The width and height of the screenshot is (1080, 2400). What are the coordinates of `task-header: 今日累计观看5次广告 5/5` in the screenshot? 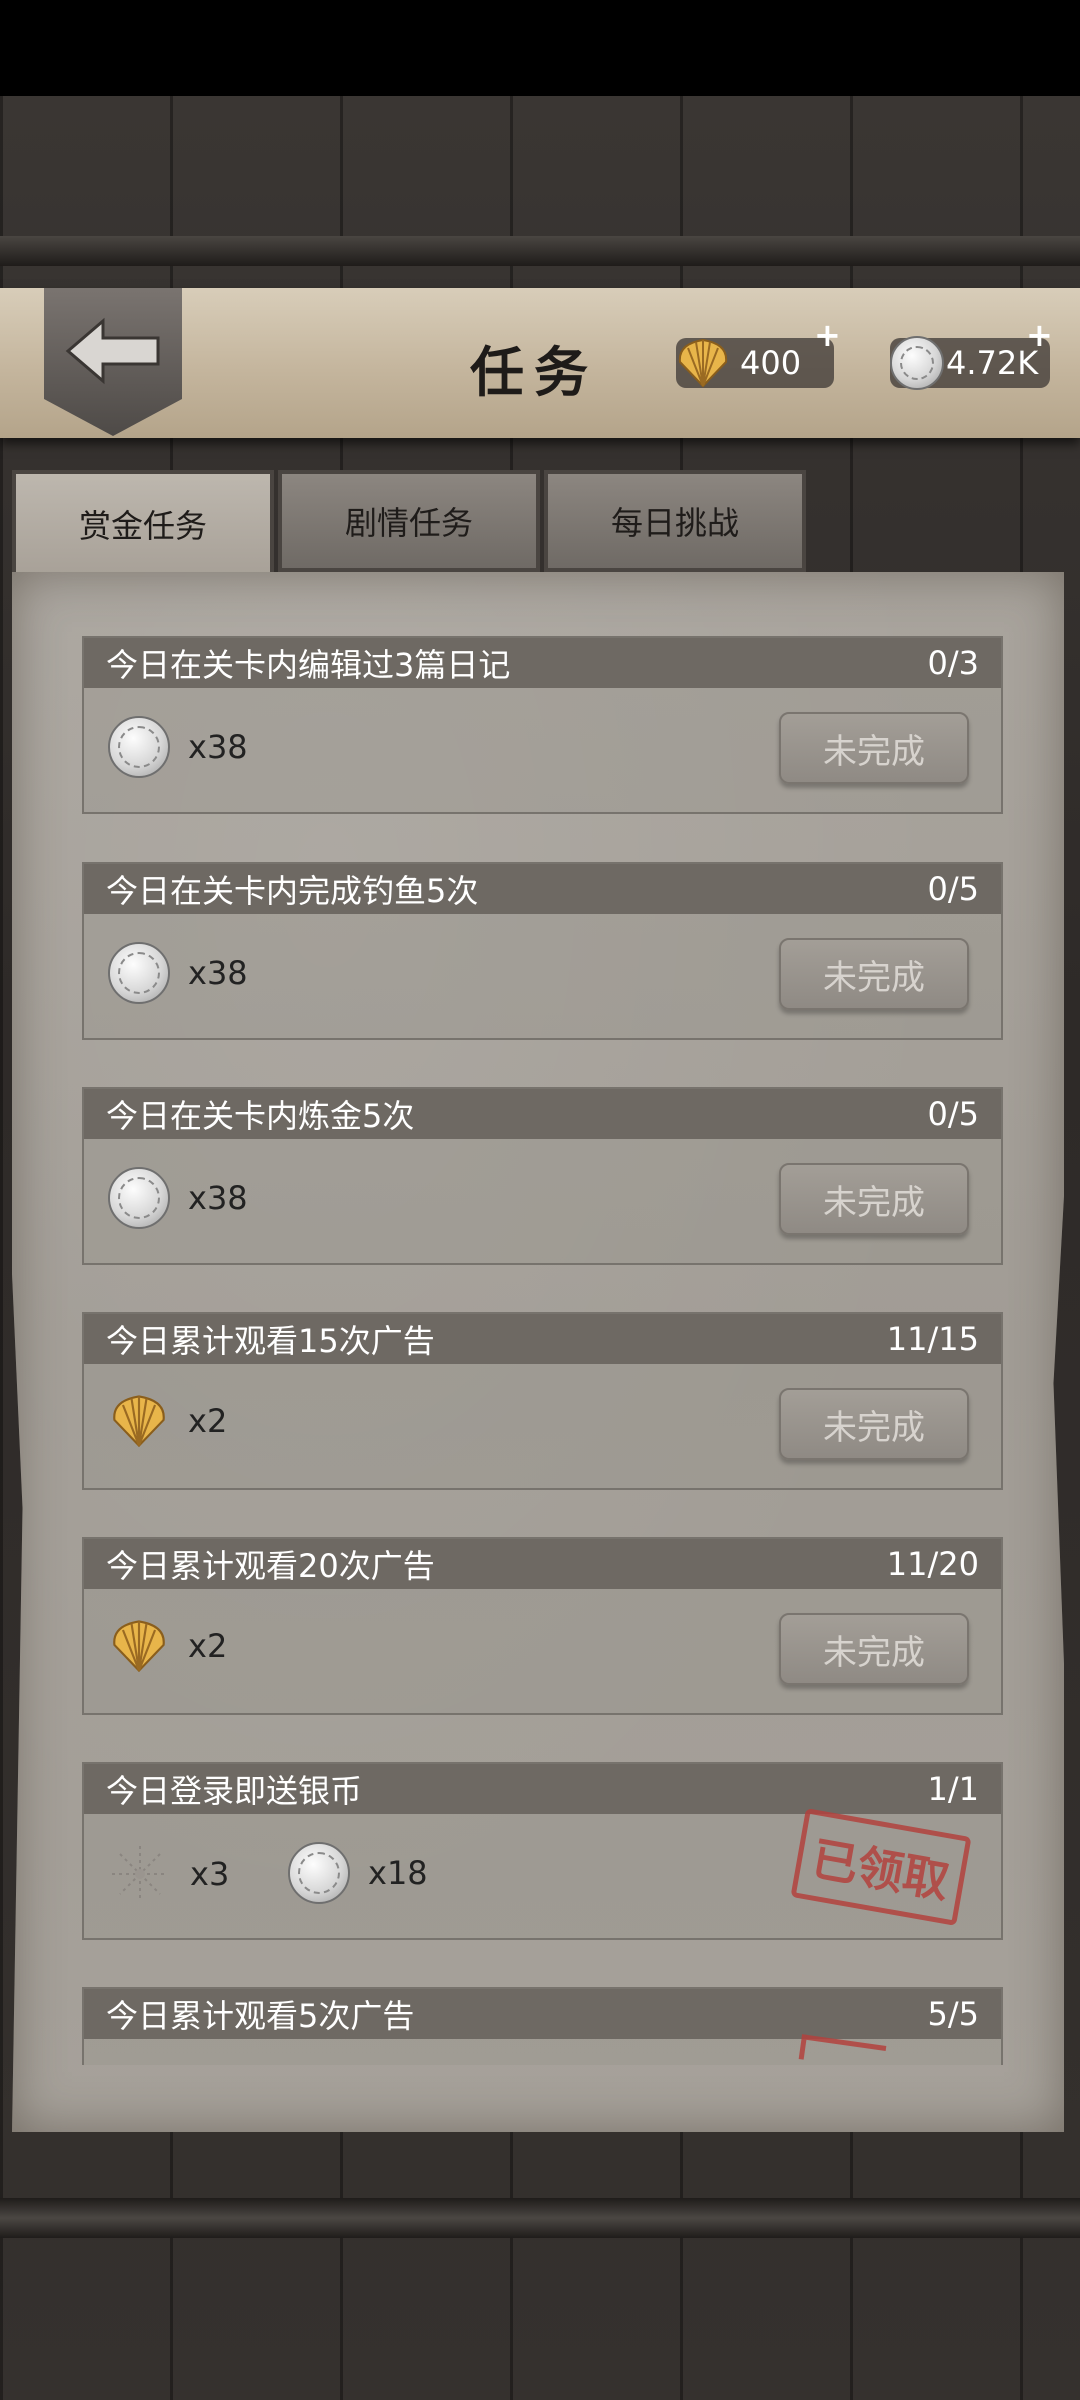 It's located at (542, 2014).